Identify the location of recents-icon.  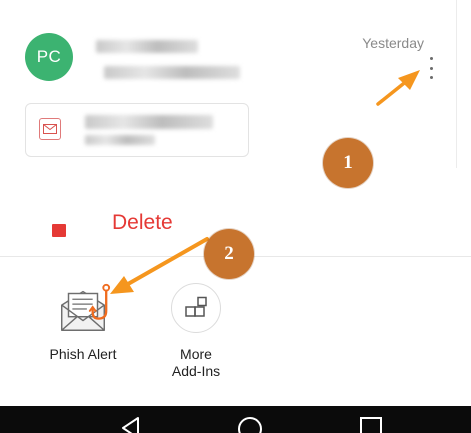
(371, 424).